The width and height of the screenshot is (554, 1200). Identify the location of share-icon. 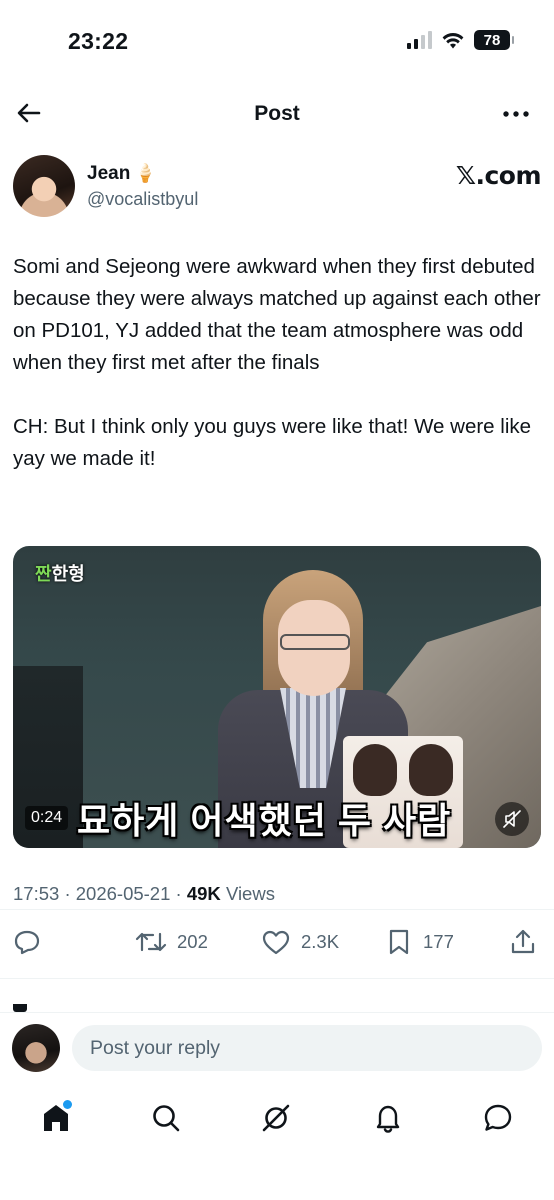
(523, 941).